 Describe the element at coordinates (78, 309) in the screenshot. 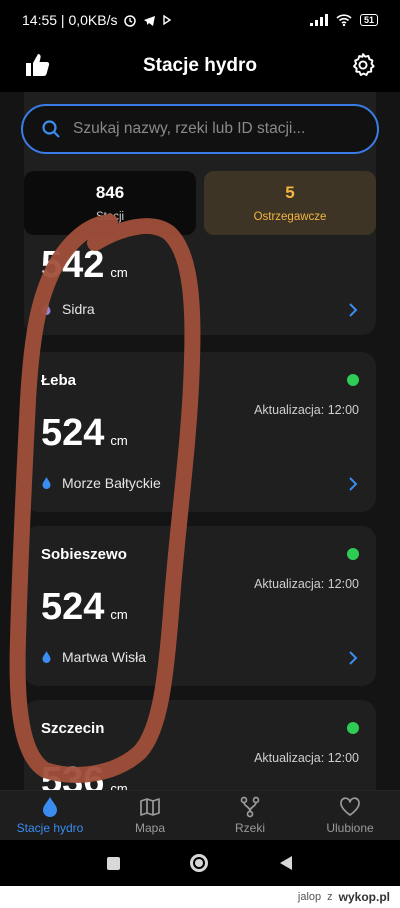

I see `river-name: Sidra` at that location.